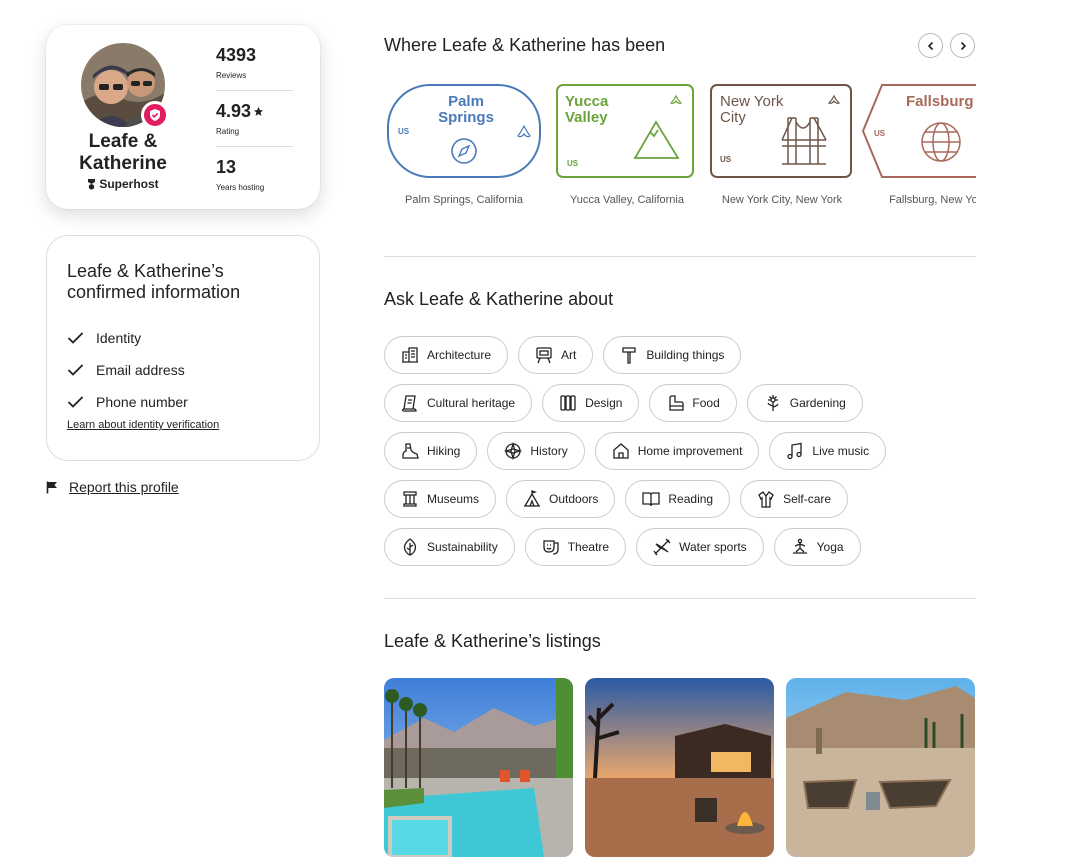 The width and height of the screenshot is (1073, 862). I want to click on chip-label: Outdoors, so click(574, 499).